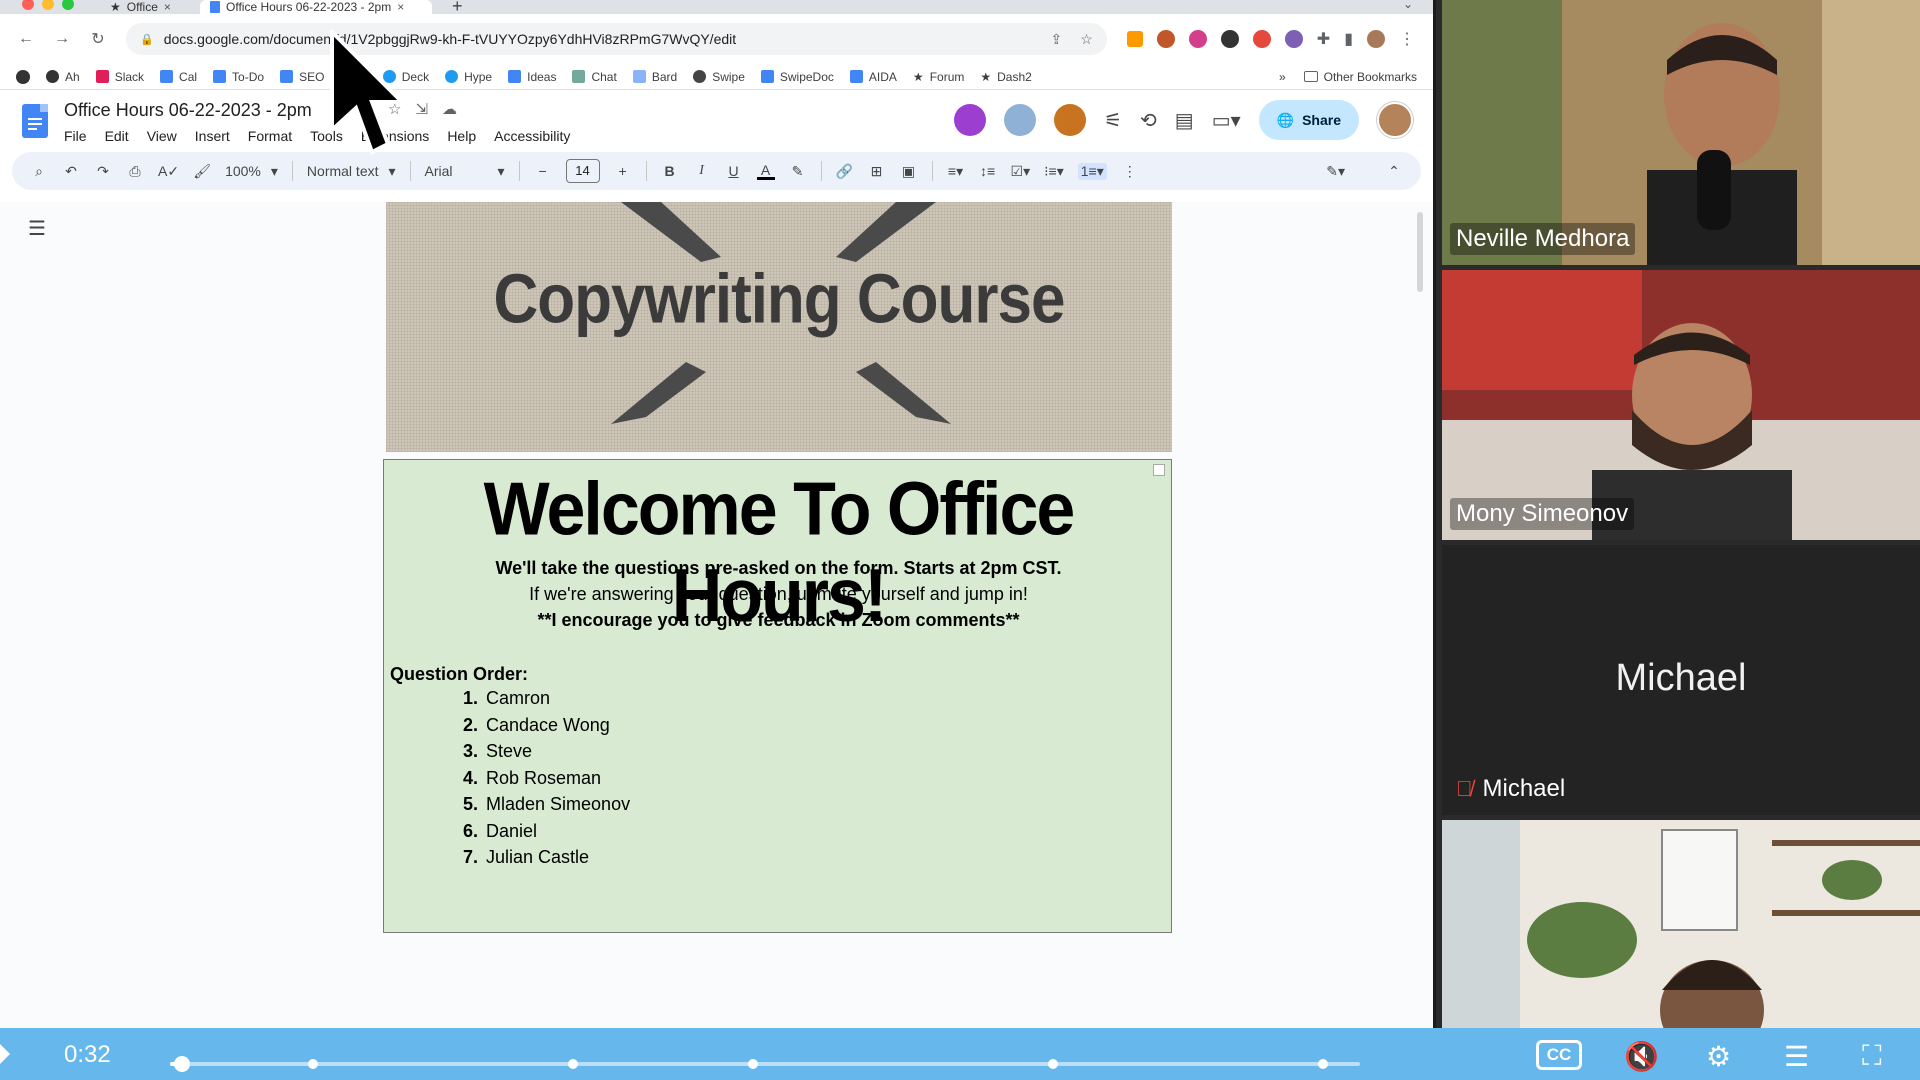 This screenshot has width=1920, height=1080. I want to click on numbered-list-icon: 1≡▾, so click(1092, 171).